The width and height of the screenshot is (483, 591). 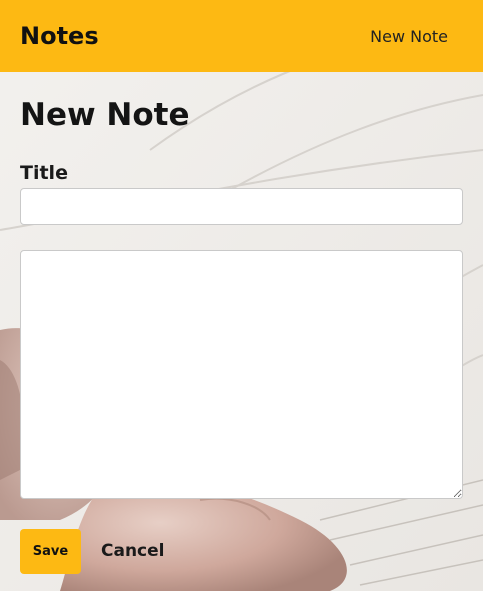 What do you see at coordinates (132, 551) in the screenshot?
I see `cancel-link: Cancel` at bounding box center [132, 551].